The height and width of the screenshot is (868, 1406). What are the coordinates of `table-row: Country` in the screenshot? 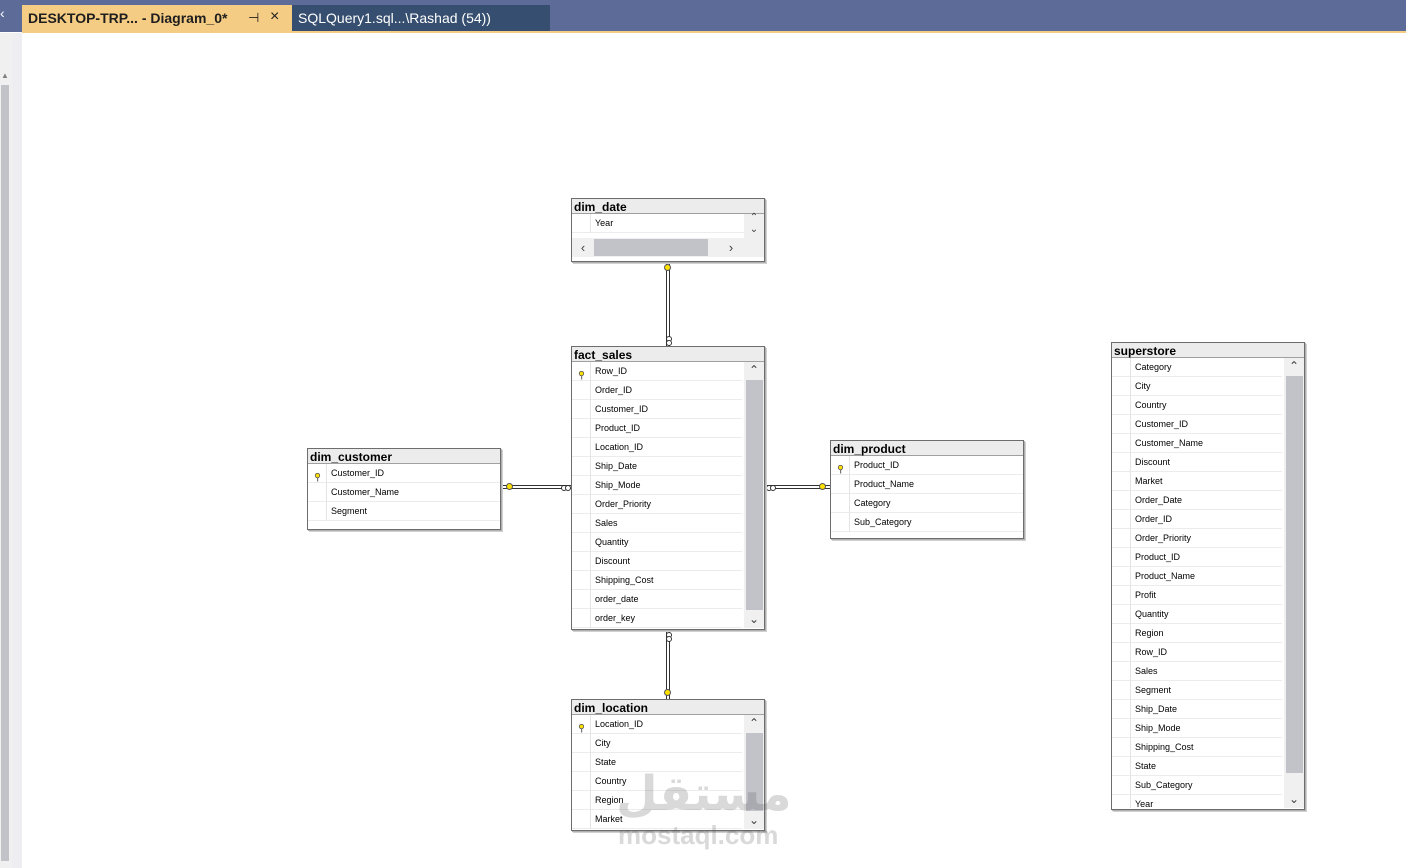 It's located at (1197, 405).